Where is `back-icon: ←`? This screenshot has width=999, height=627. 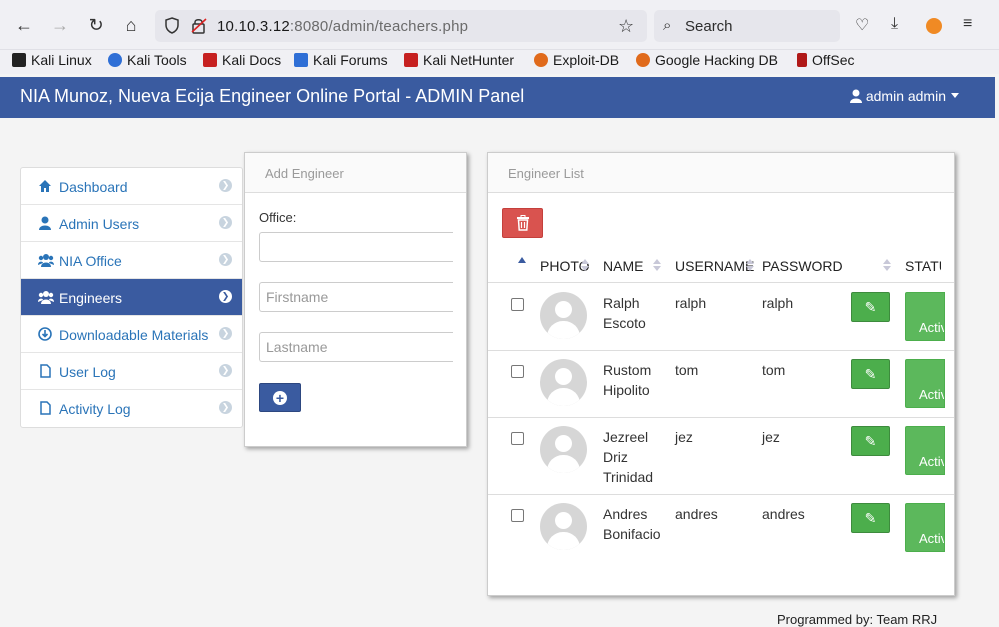
back-icon: ← is located at coordinates (24, 25).